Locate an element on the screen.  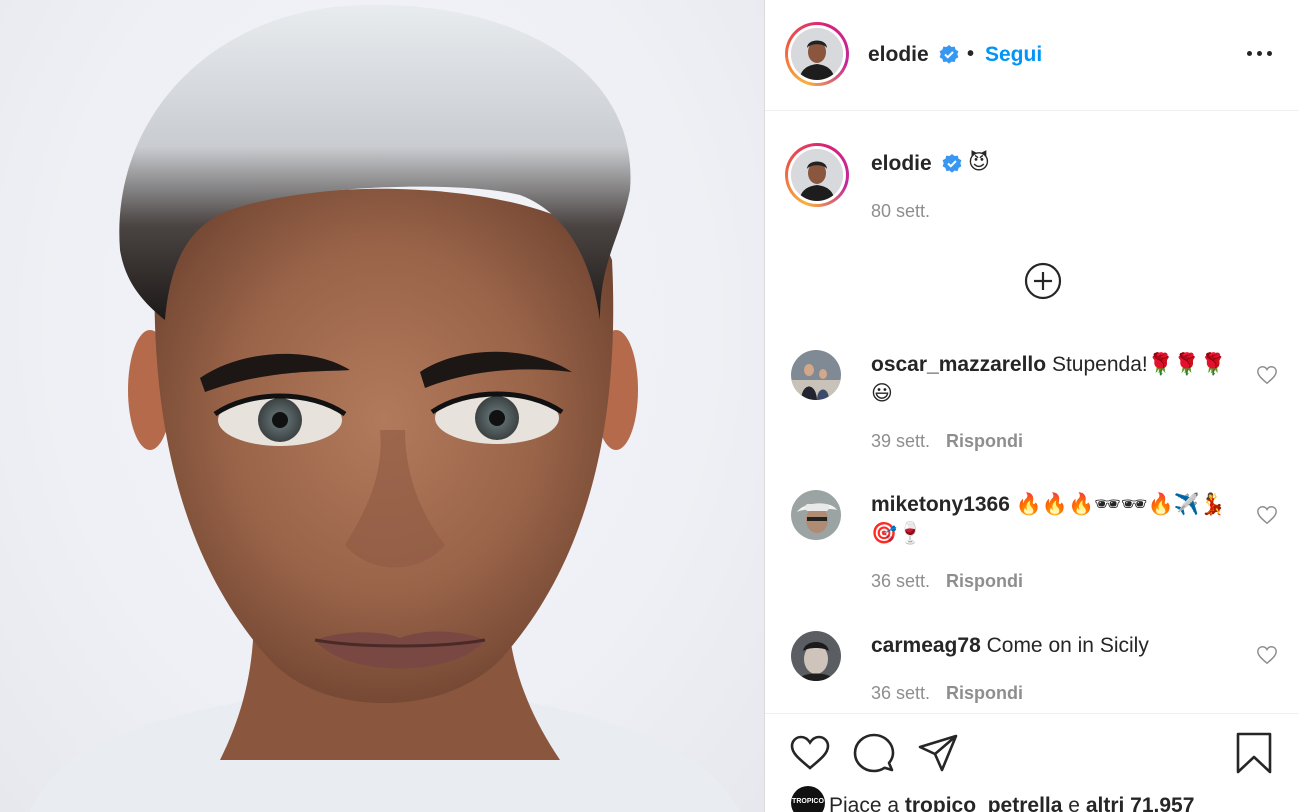
author-avatar is located at coordinates (817, 54).